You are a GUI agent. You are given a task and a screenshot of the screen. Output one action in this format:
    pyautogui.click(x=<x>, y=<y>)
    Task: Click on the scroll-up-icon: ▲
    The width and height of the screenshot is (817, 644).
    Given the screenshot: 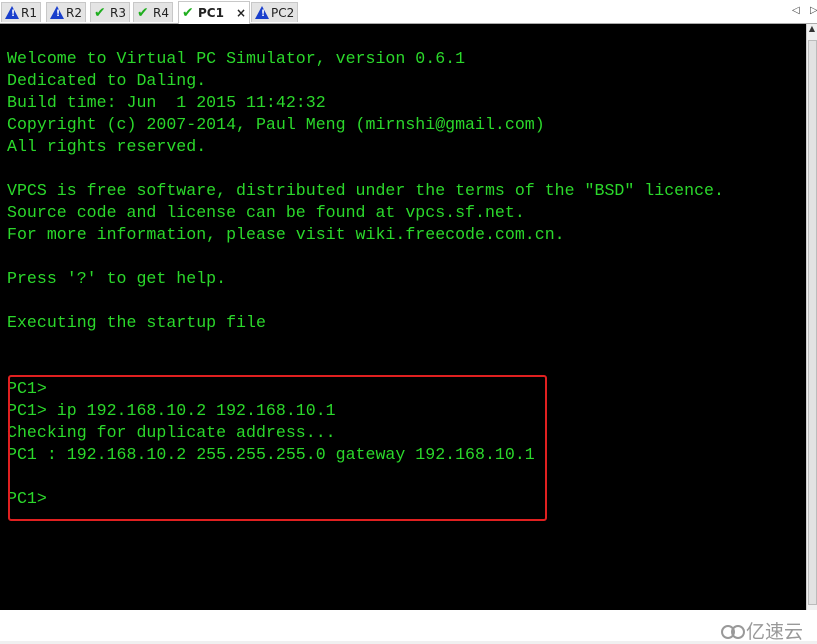 What is the action you would take?
    pyautogui.click(x=812, y=28)
    